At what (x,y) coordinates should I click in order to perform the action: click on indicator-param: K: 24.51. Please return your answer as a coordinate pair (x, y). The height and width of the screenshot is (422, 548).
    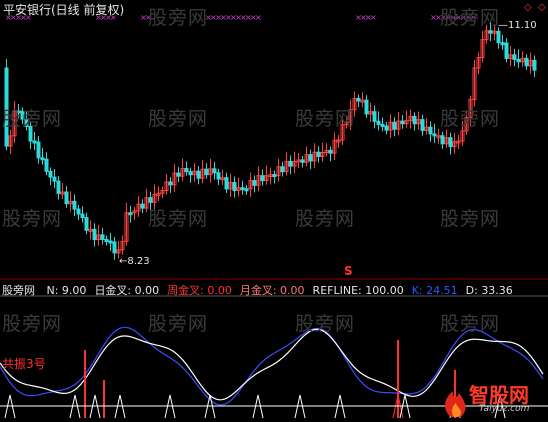
    Looking at the image, I should click on (434, 290).